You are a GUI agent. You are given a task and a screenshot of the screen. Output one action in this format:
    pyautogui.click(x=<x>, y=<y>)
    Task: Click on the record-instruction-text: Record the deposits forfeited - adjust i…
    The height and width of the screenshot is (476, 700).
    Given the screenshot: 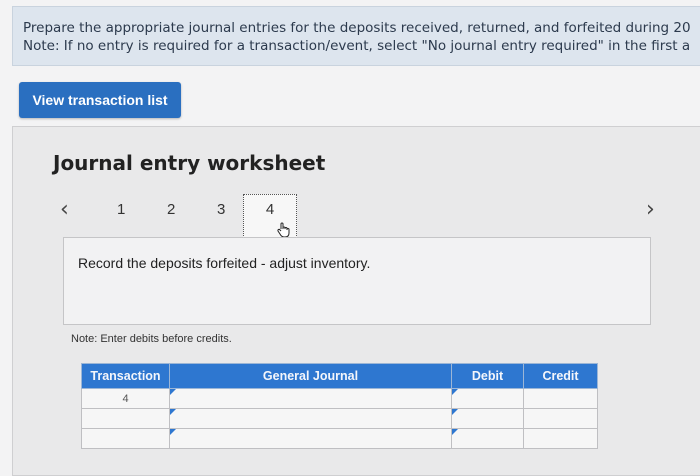 What is the action you would take?
    pyautogui.click(x=224, y=263)
    